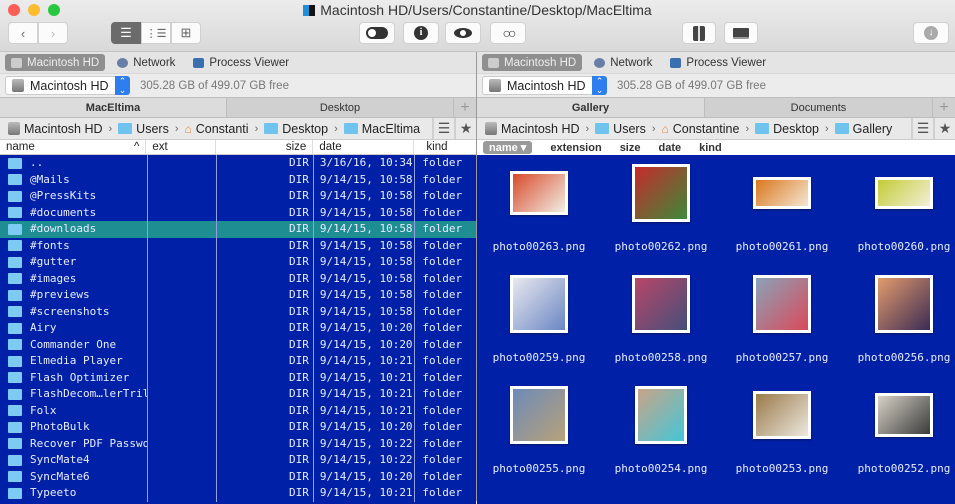 The width and height of the screenshot is (955, 504). I want to click on gallery-item: photo00256.png, so click(899, 324).